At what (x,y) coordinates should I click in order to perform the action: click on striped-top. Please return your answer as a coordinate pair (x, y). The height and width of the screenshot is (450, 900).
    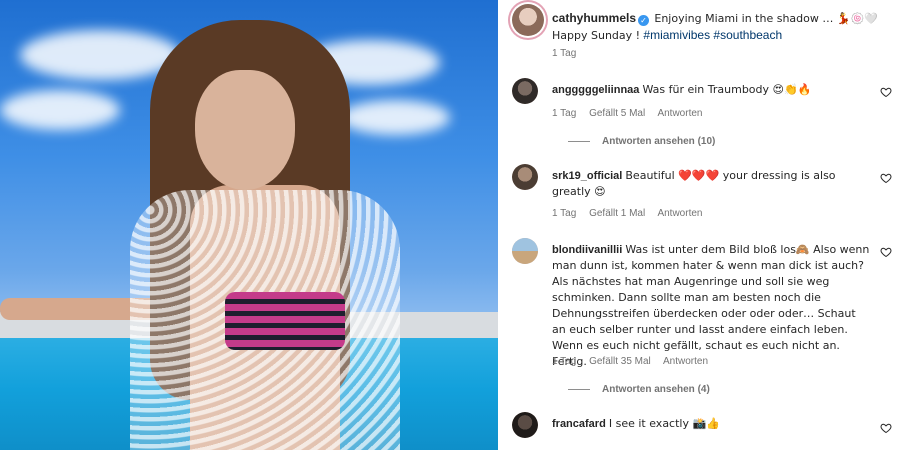
    Looking at the image, I should click on (285, 321).